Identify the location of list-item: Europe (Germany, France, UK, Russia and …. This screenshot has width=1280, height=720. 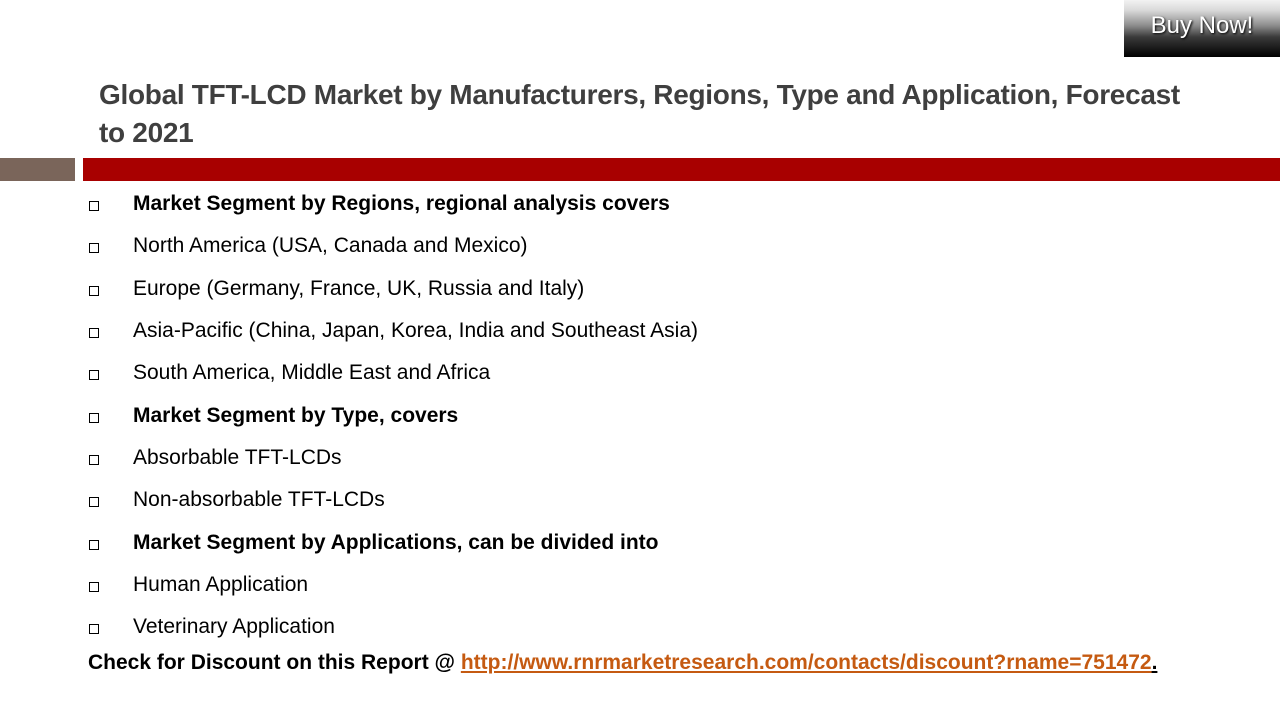
(393, 289).